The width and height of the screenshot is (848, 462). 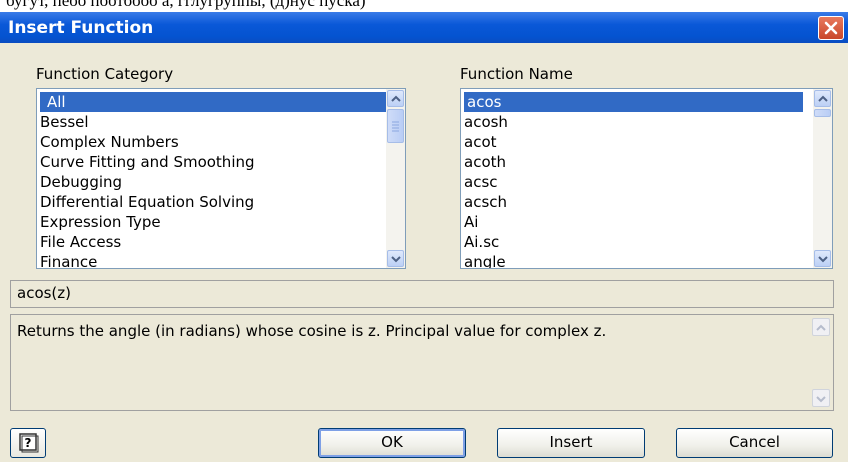 I want to click on function-name-label: Function Name, so click(x=516, y=74).